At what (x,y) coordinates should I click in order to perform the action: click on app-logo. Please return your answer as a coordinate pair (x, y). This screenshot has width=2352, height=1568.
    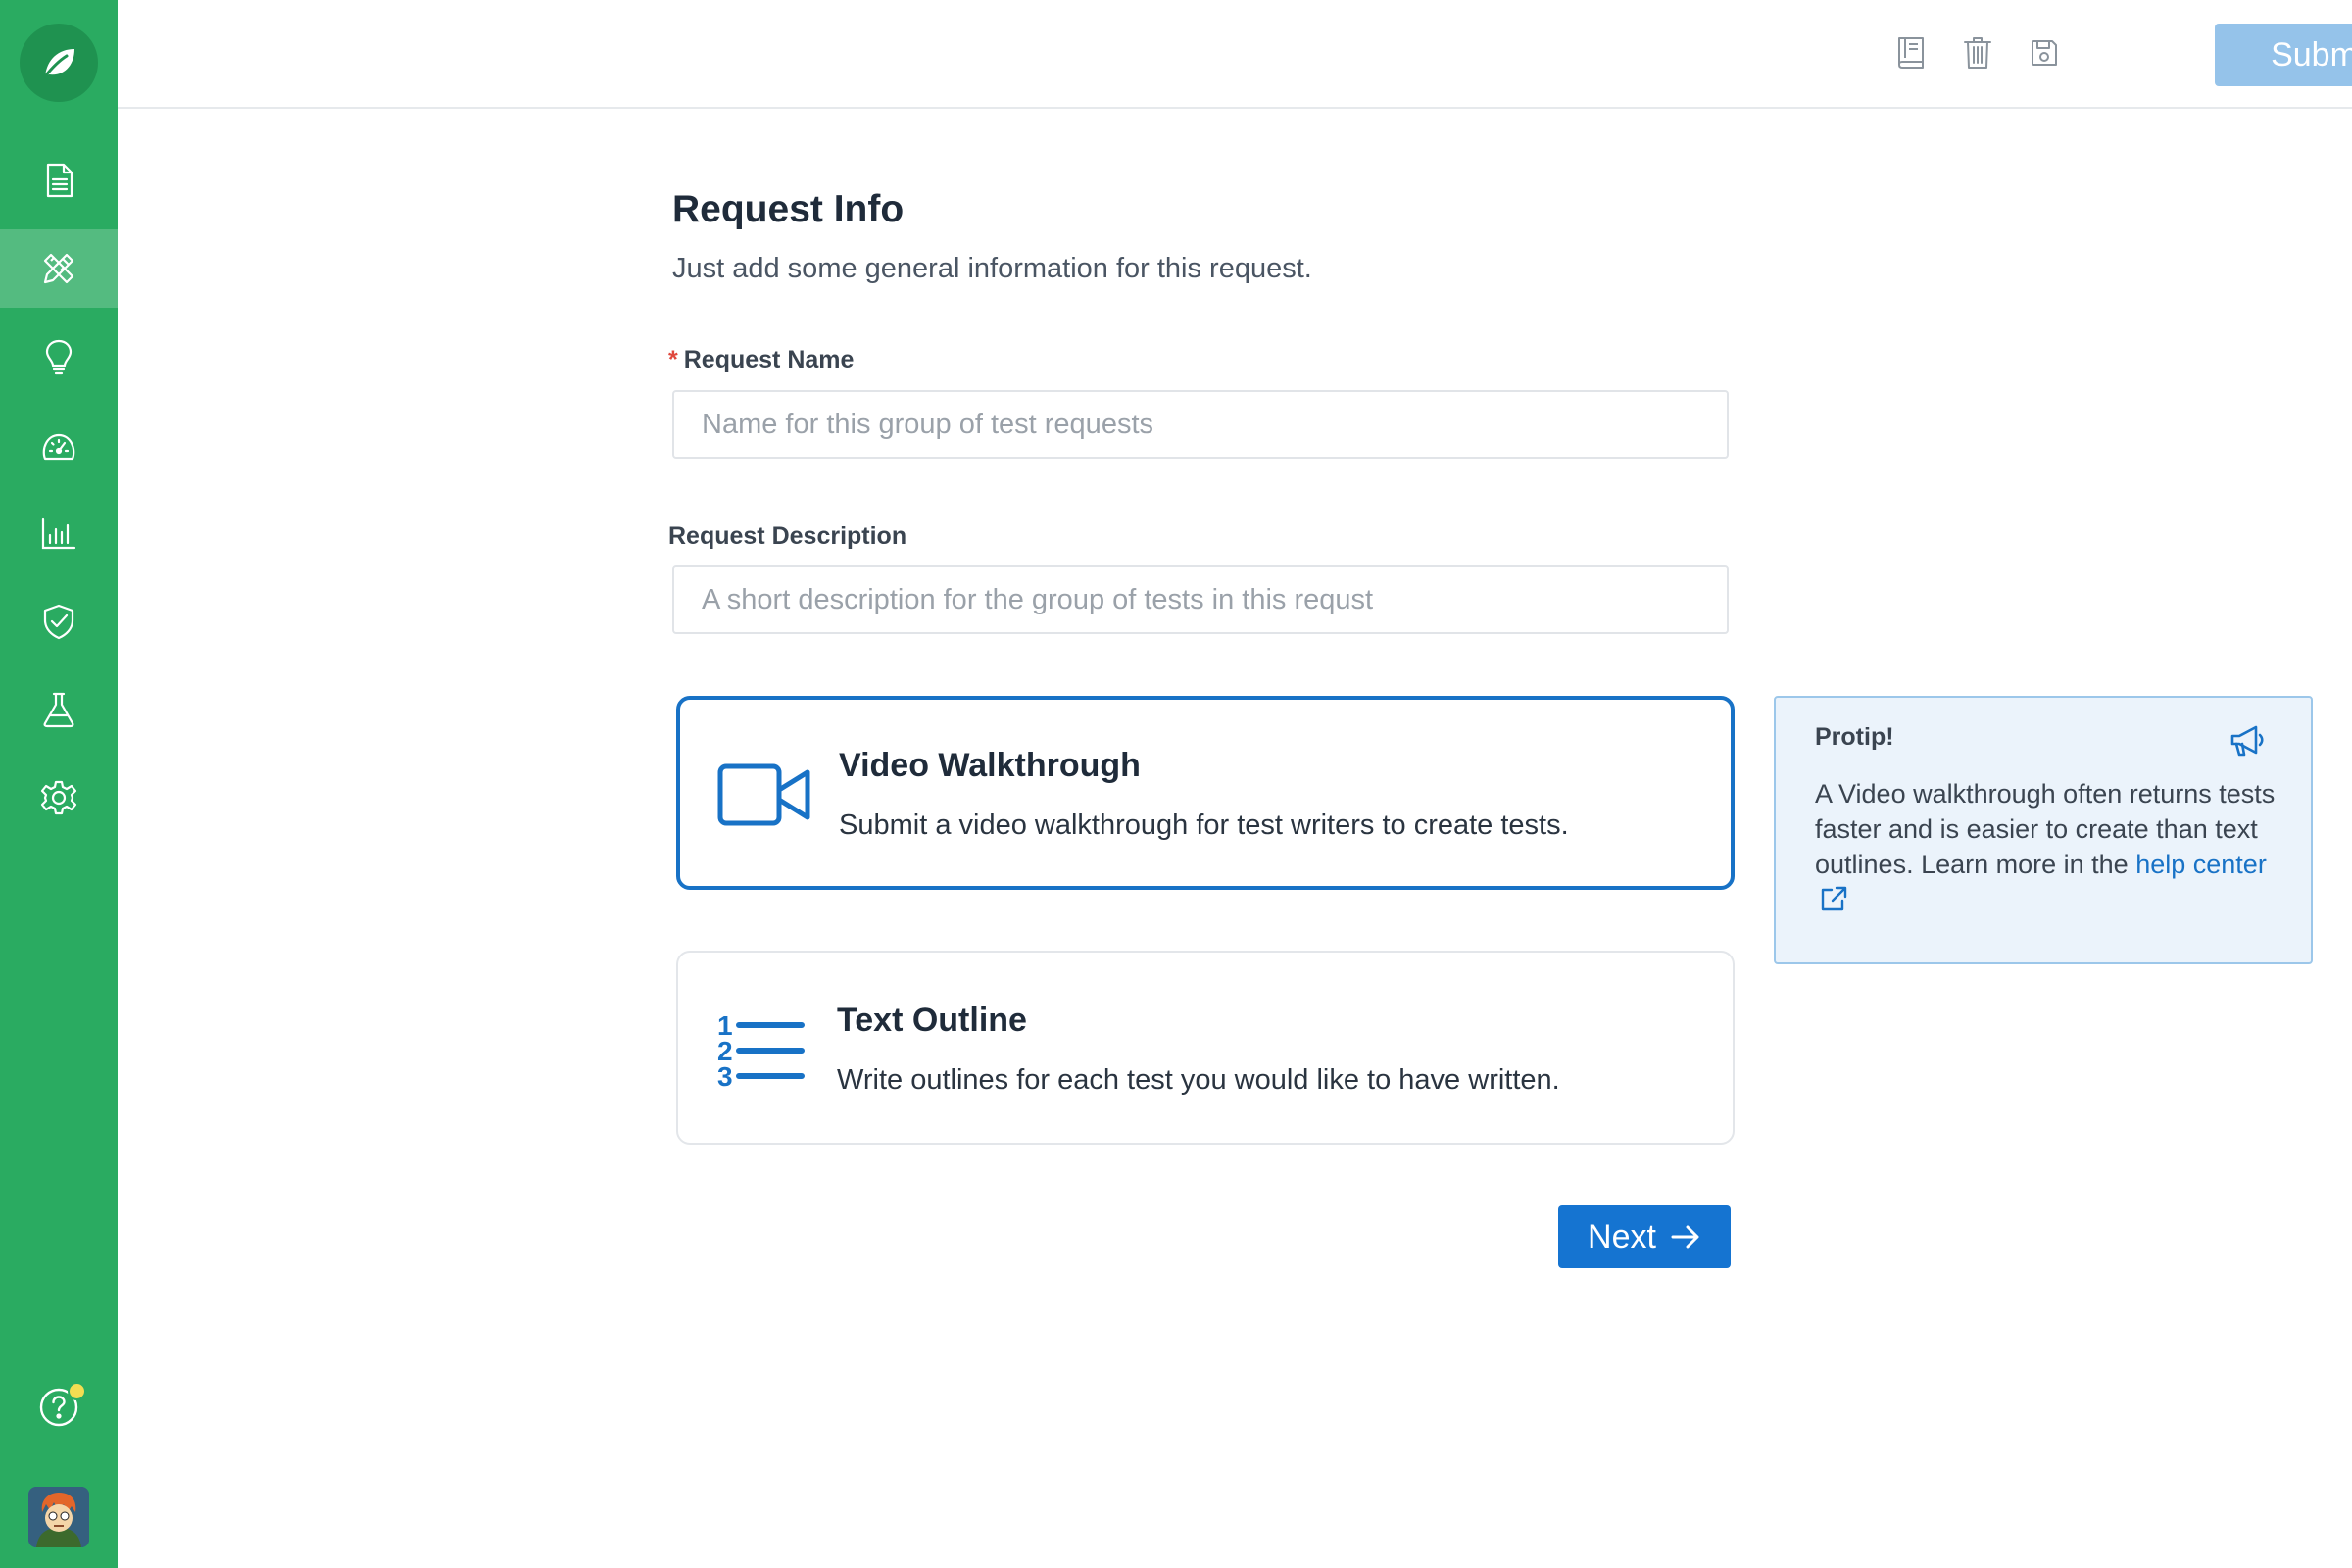
    Looking at the image, I should click on (59, 63).